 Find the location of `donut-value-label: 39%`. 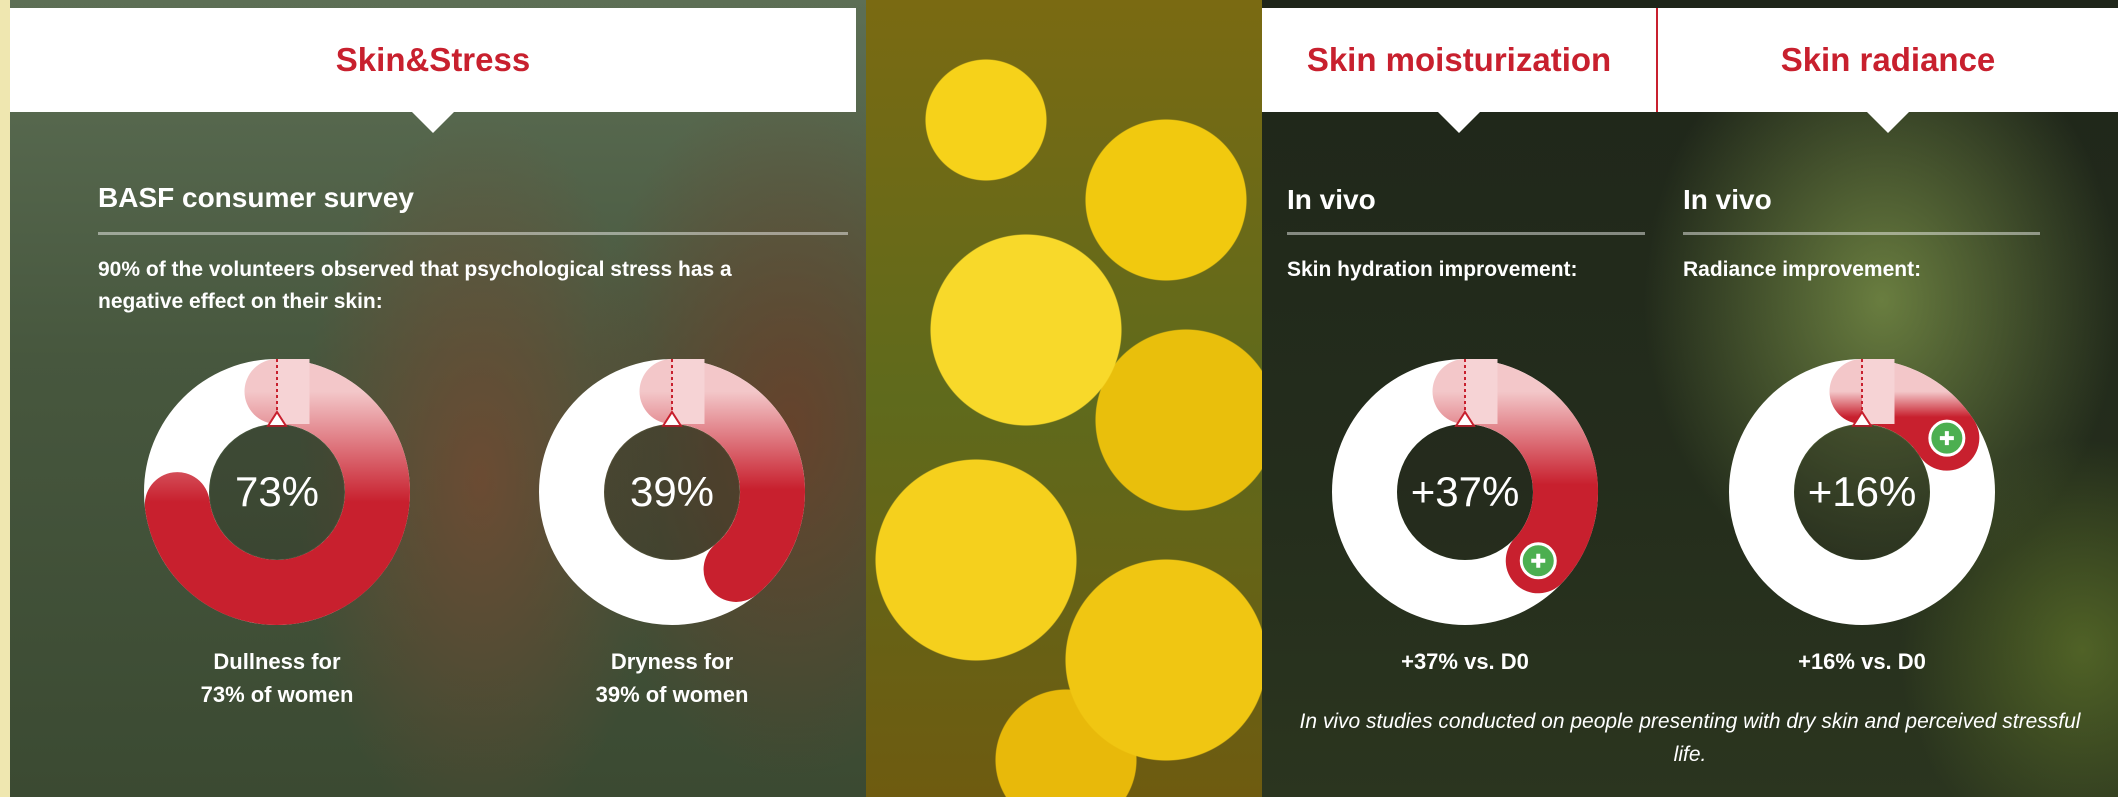

donut-value-label: 39% is located at coordinates (672, 491).